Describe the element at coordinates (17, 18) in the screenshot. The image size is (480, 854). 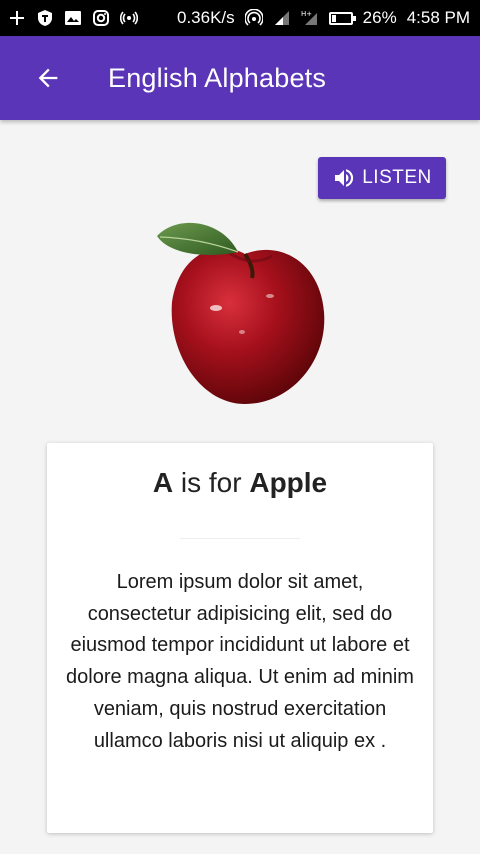
I see `plus-icon` at that location.